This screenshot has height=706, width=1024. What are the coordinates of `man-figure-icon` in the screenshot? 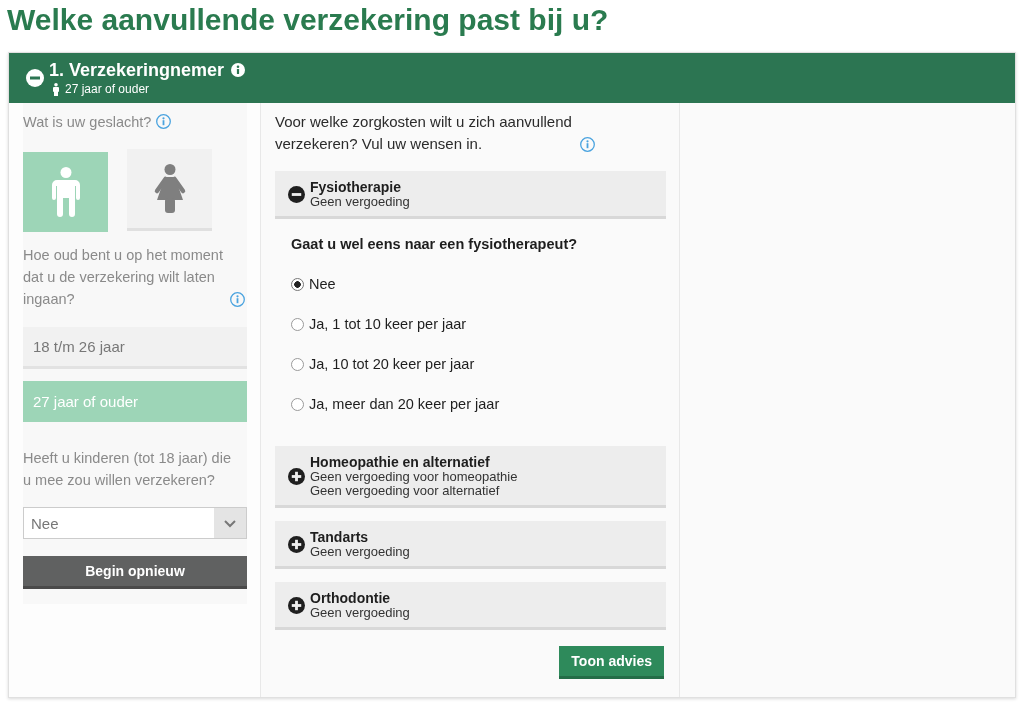 It's located at (65, 192).